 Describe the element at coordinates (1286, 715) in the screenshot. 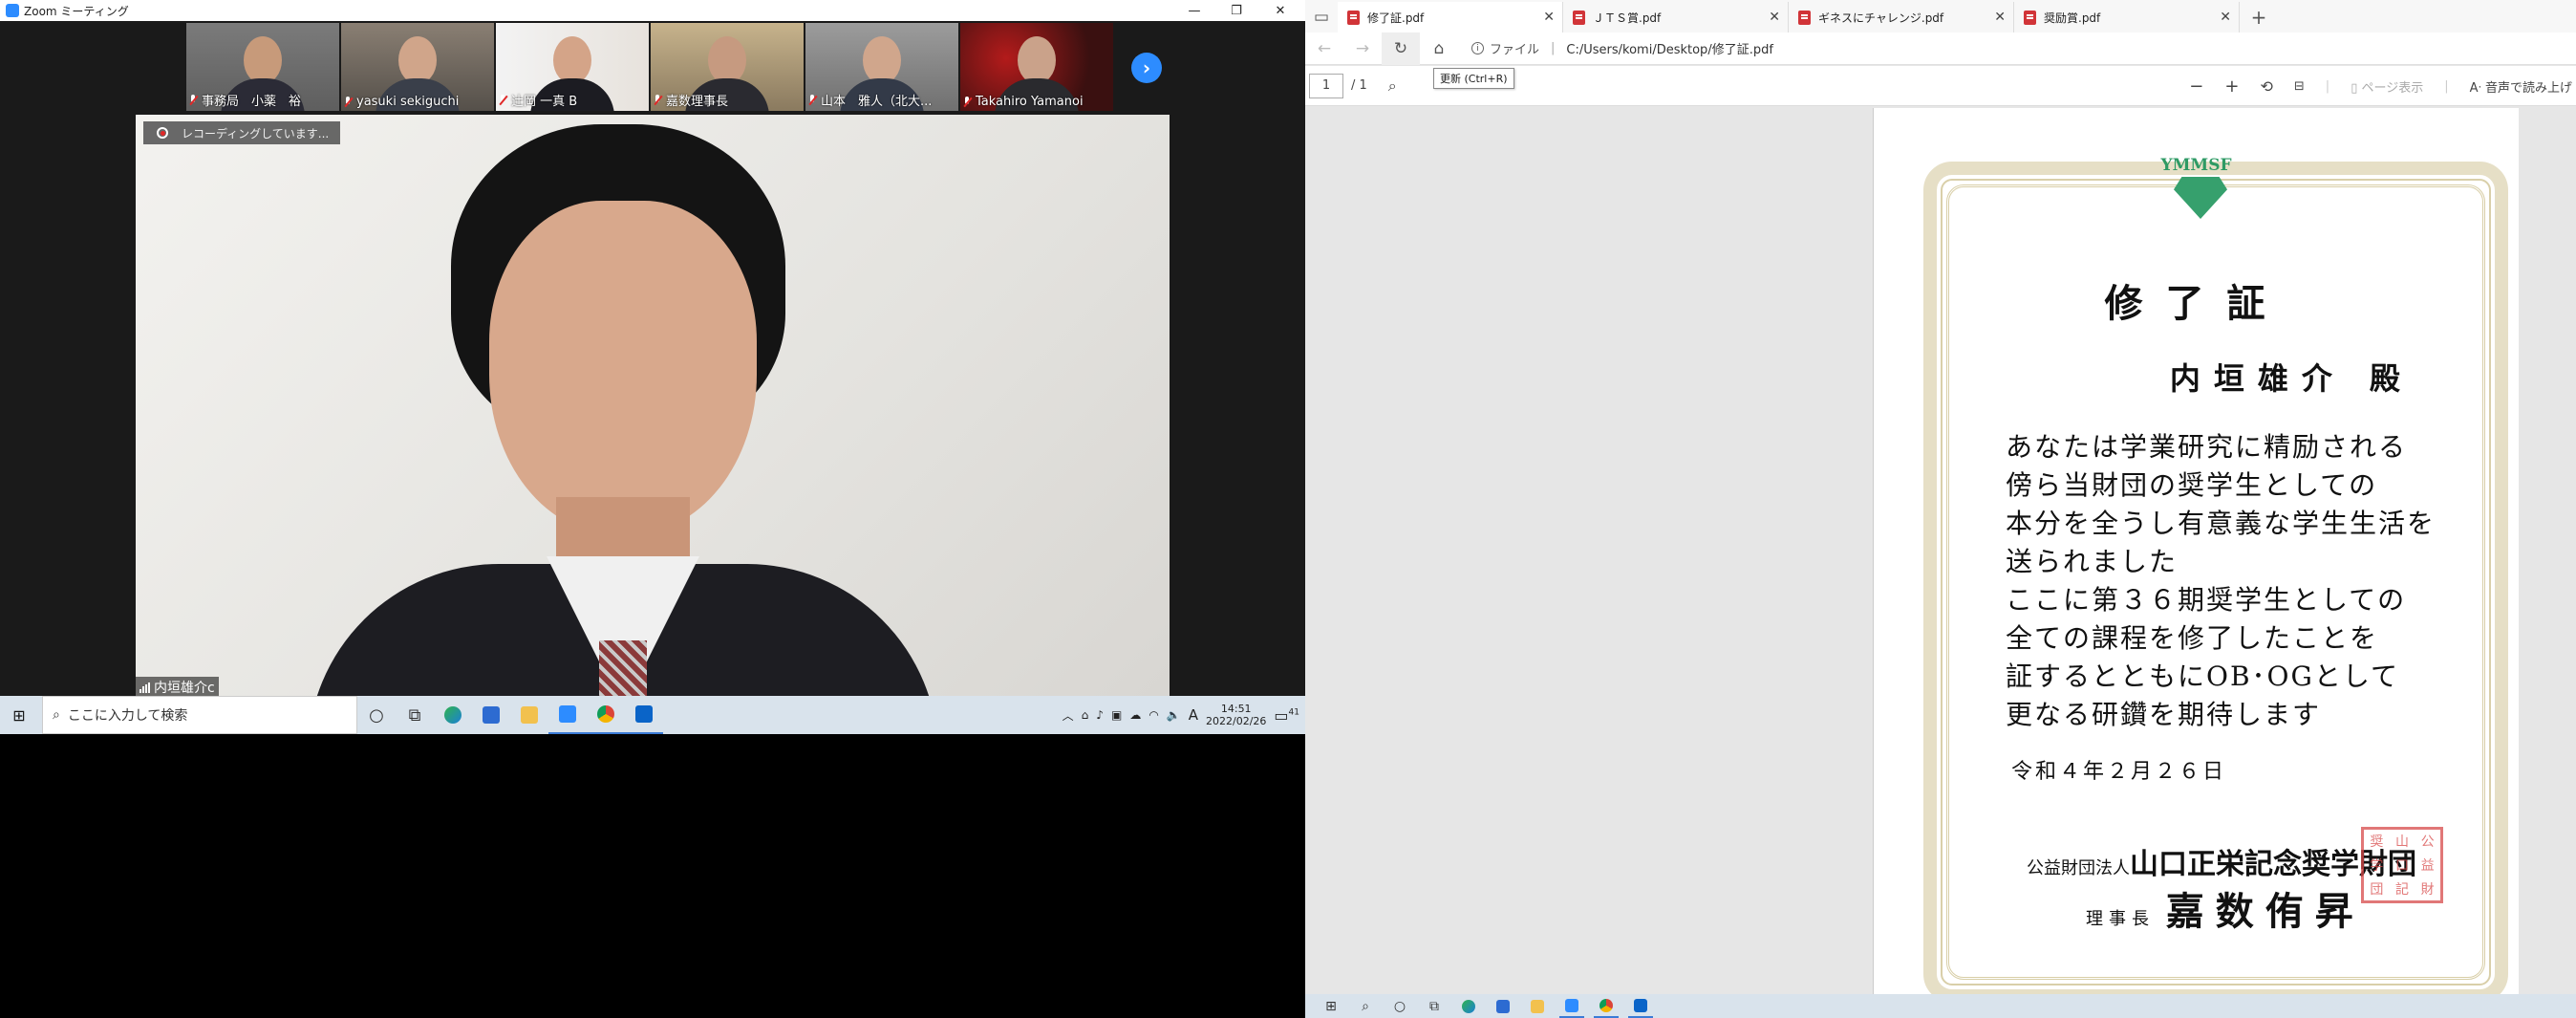

I see `notification-center-icon: ▭41` at that location.